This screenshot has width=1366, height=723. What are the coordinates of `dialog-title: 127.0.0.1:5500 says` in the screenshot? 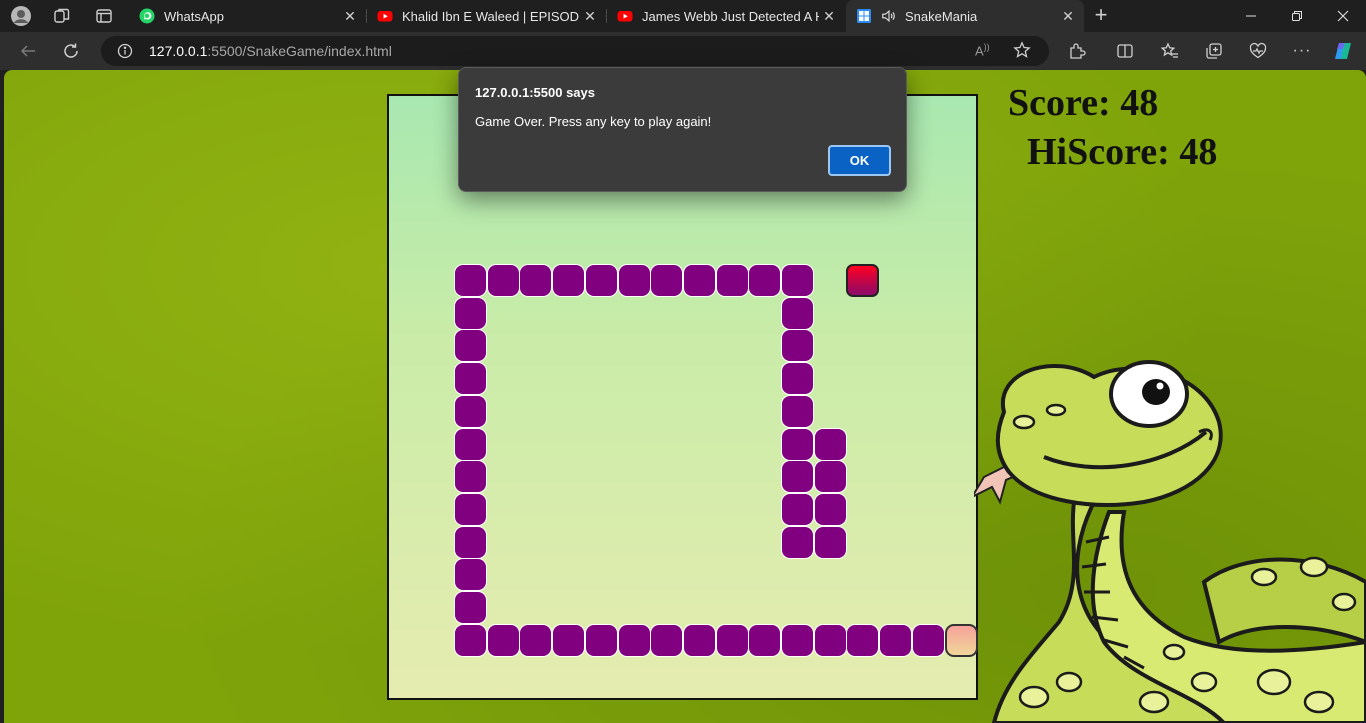 It's located at (535, 92).